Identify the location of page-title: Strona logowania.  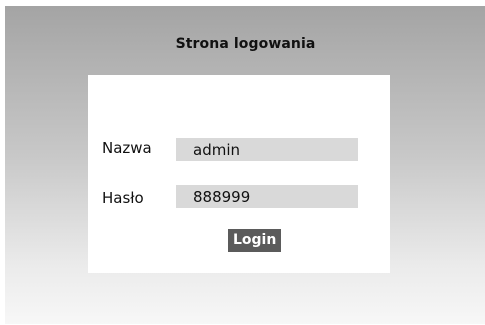
(245, 44).